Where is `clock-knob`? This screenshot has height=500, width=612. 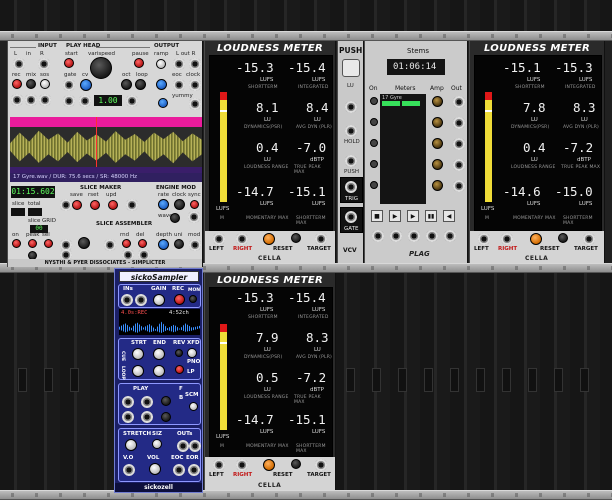 clock-knob is located at coordinates (179, 204).